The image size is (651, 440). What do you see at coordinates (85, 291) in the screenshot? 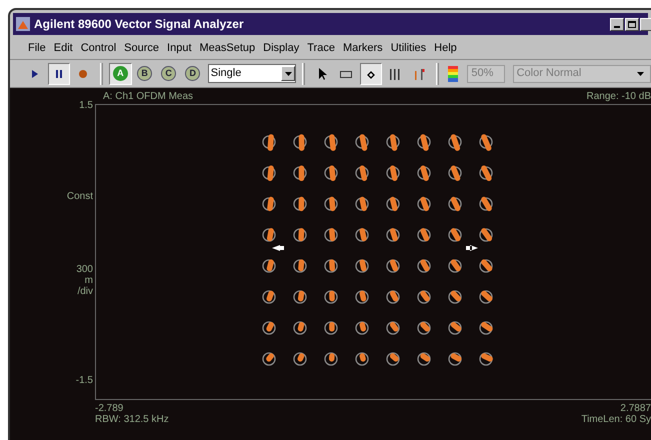
I see `scale-label: /div` at bounding box center [85, 291].